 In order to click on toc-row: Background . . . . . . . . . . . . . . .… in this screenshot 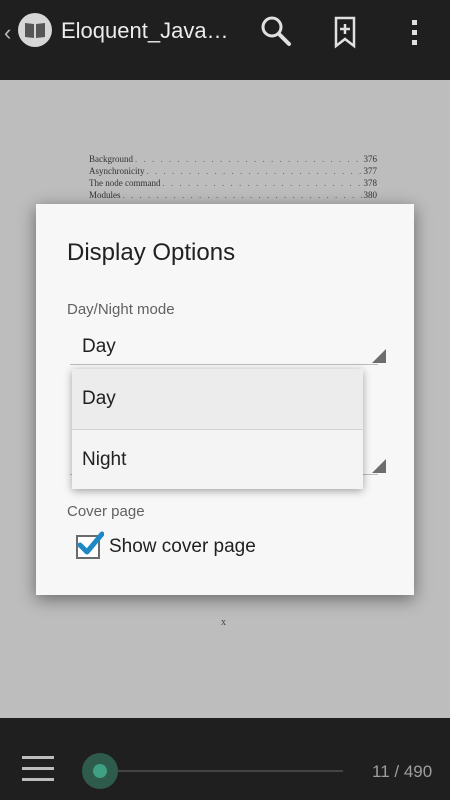, I will do `click(233, 159)`.